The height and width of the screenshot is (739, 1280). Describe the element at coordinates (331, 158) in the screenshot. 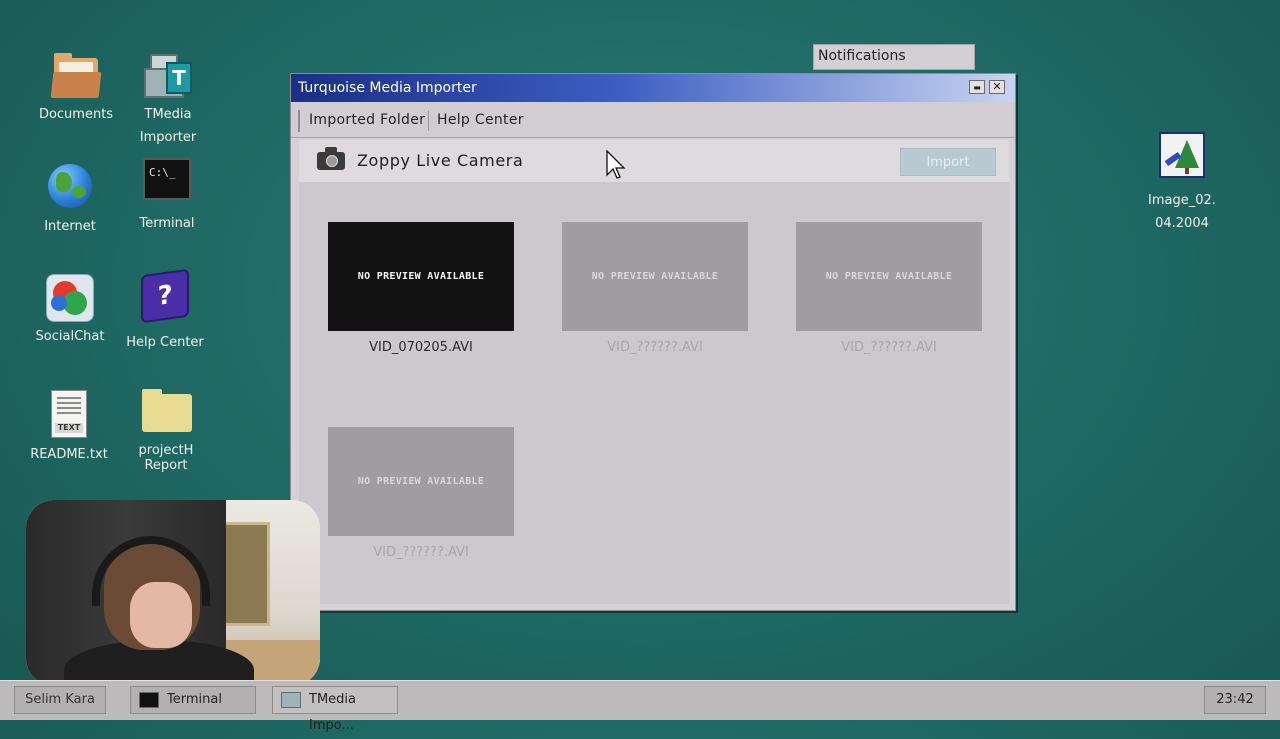

I see `camera-icon` at that location.